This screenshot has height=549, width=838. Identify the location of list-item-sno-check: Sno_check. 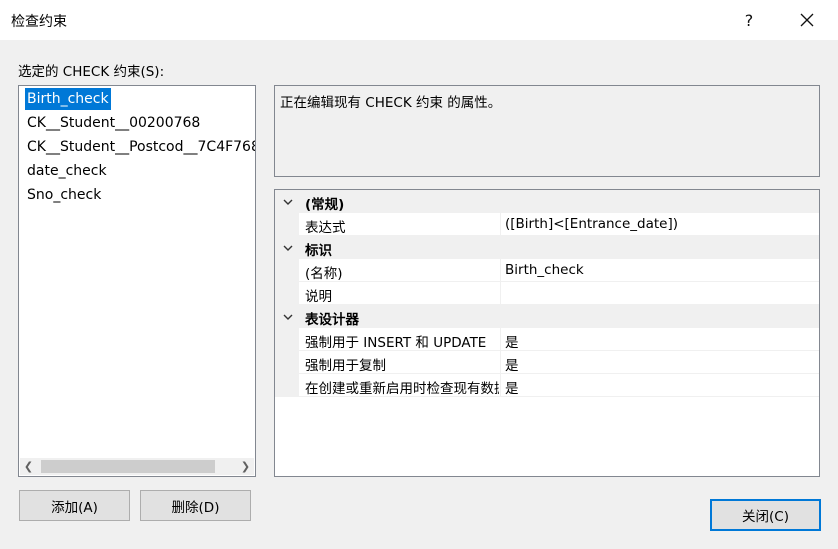
(64, 195).